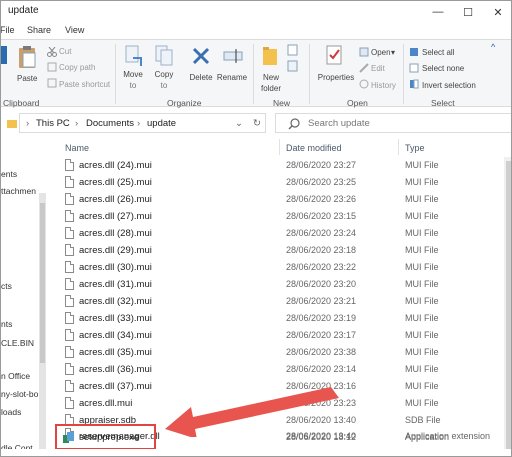 The height and width of the screenshot is (457, 512). Describe the element at coordinates (336, 78) in the screenshot. I see `properties-button: Properties` at that location.